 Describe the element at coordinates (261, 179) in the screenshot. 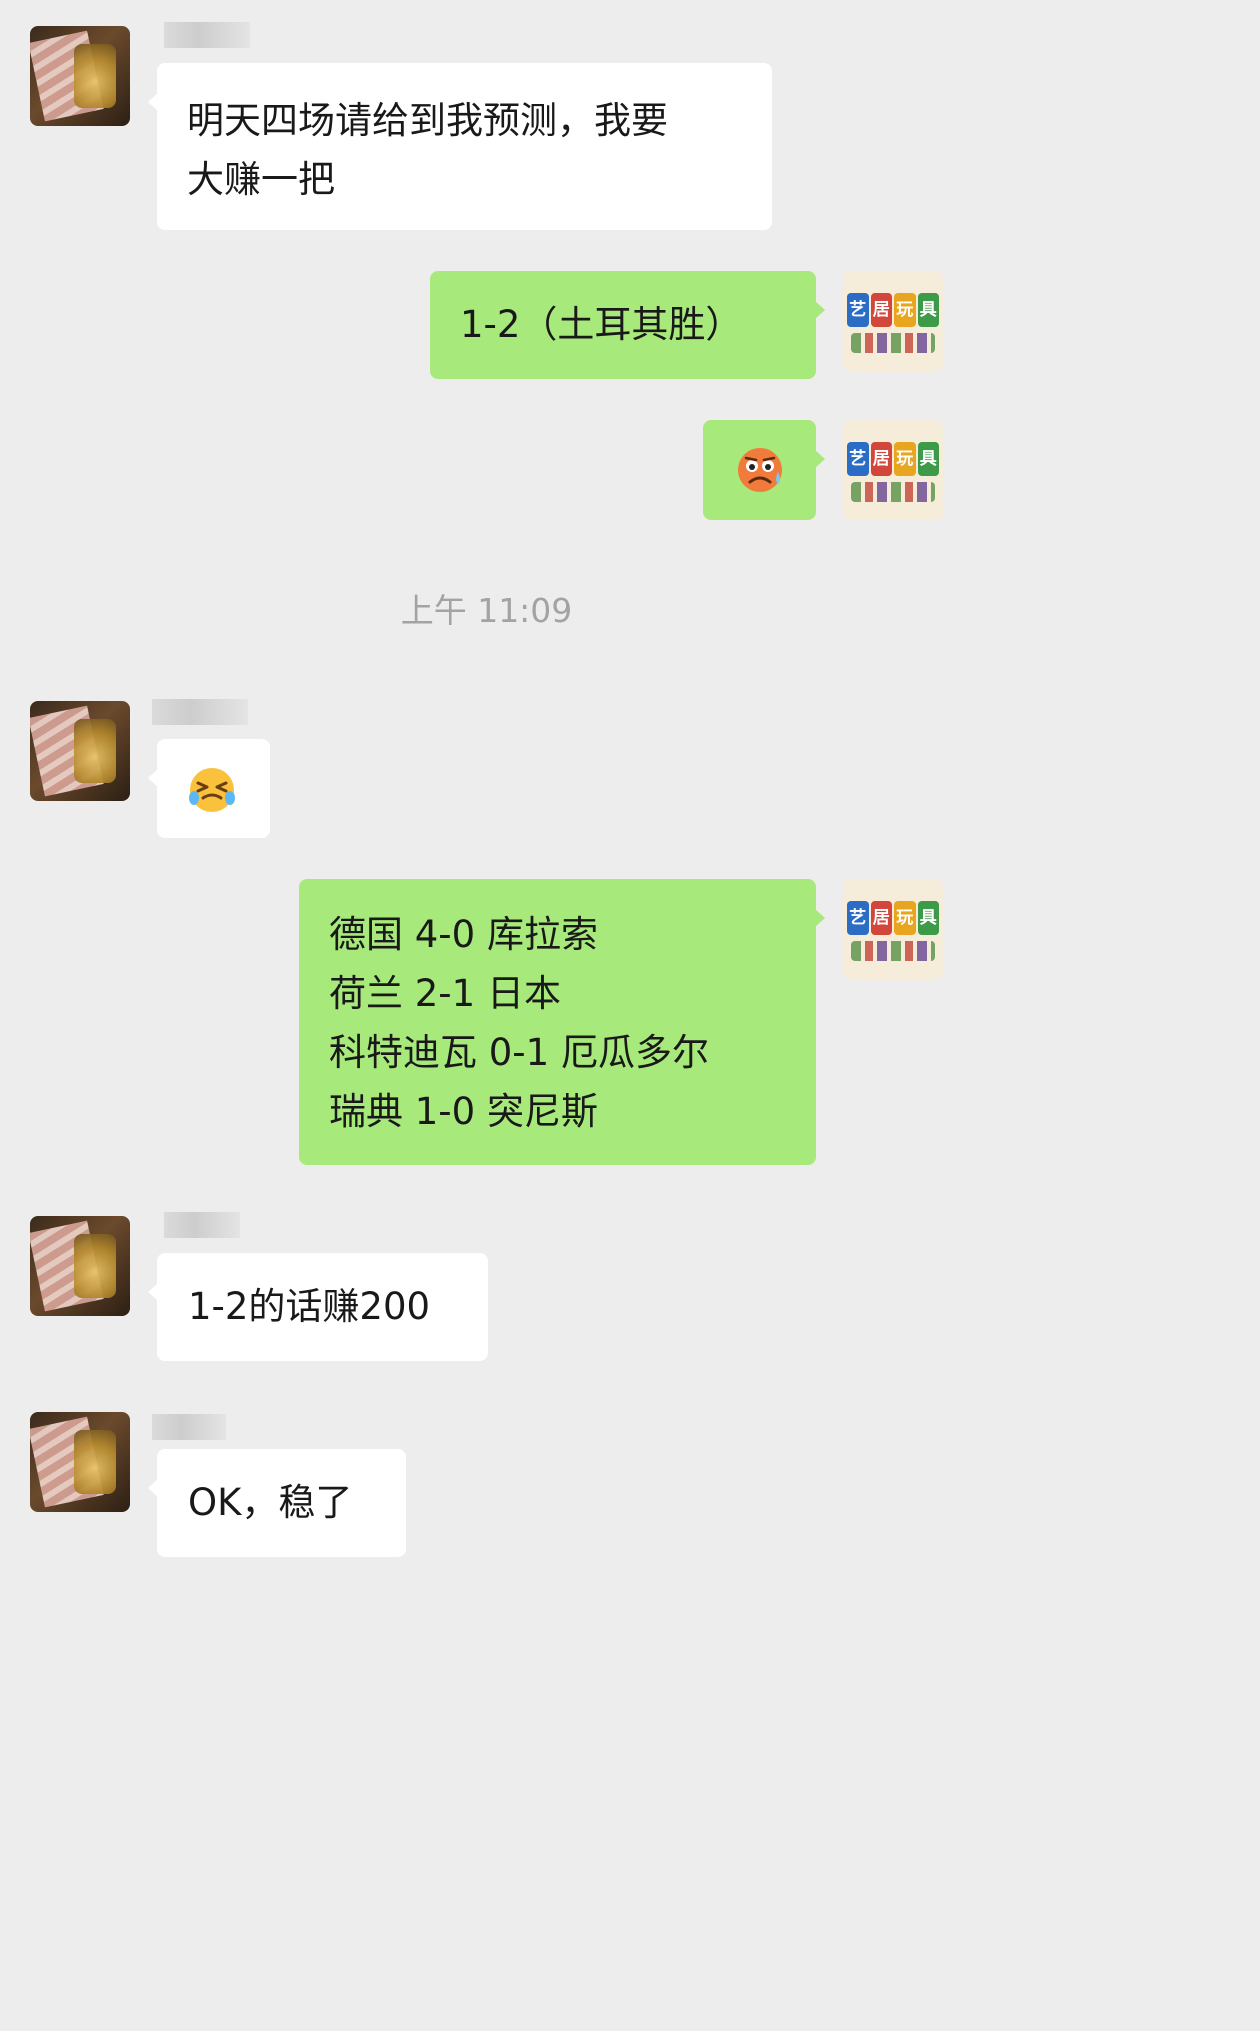

I see `message-1-line-2: 大赚一把` at that location.